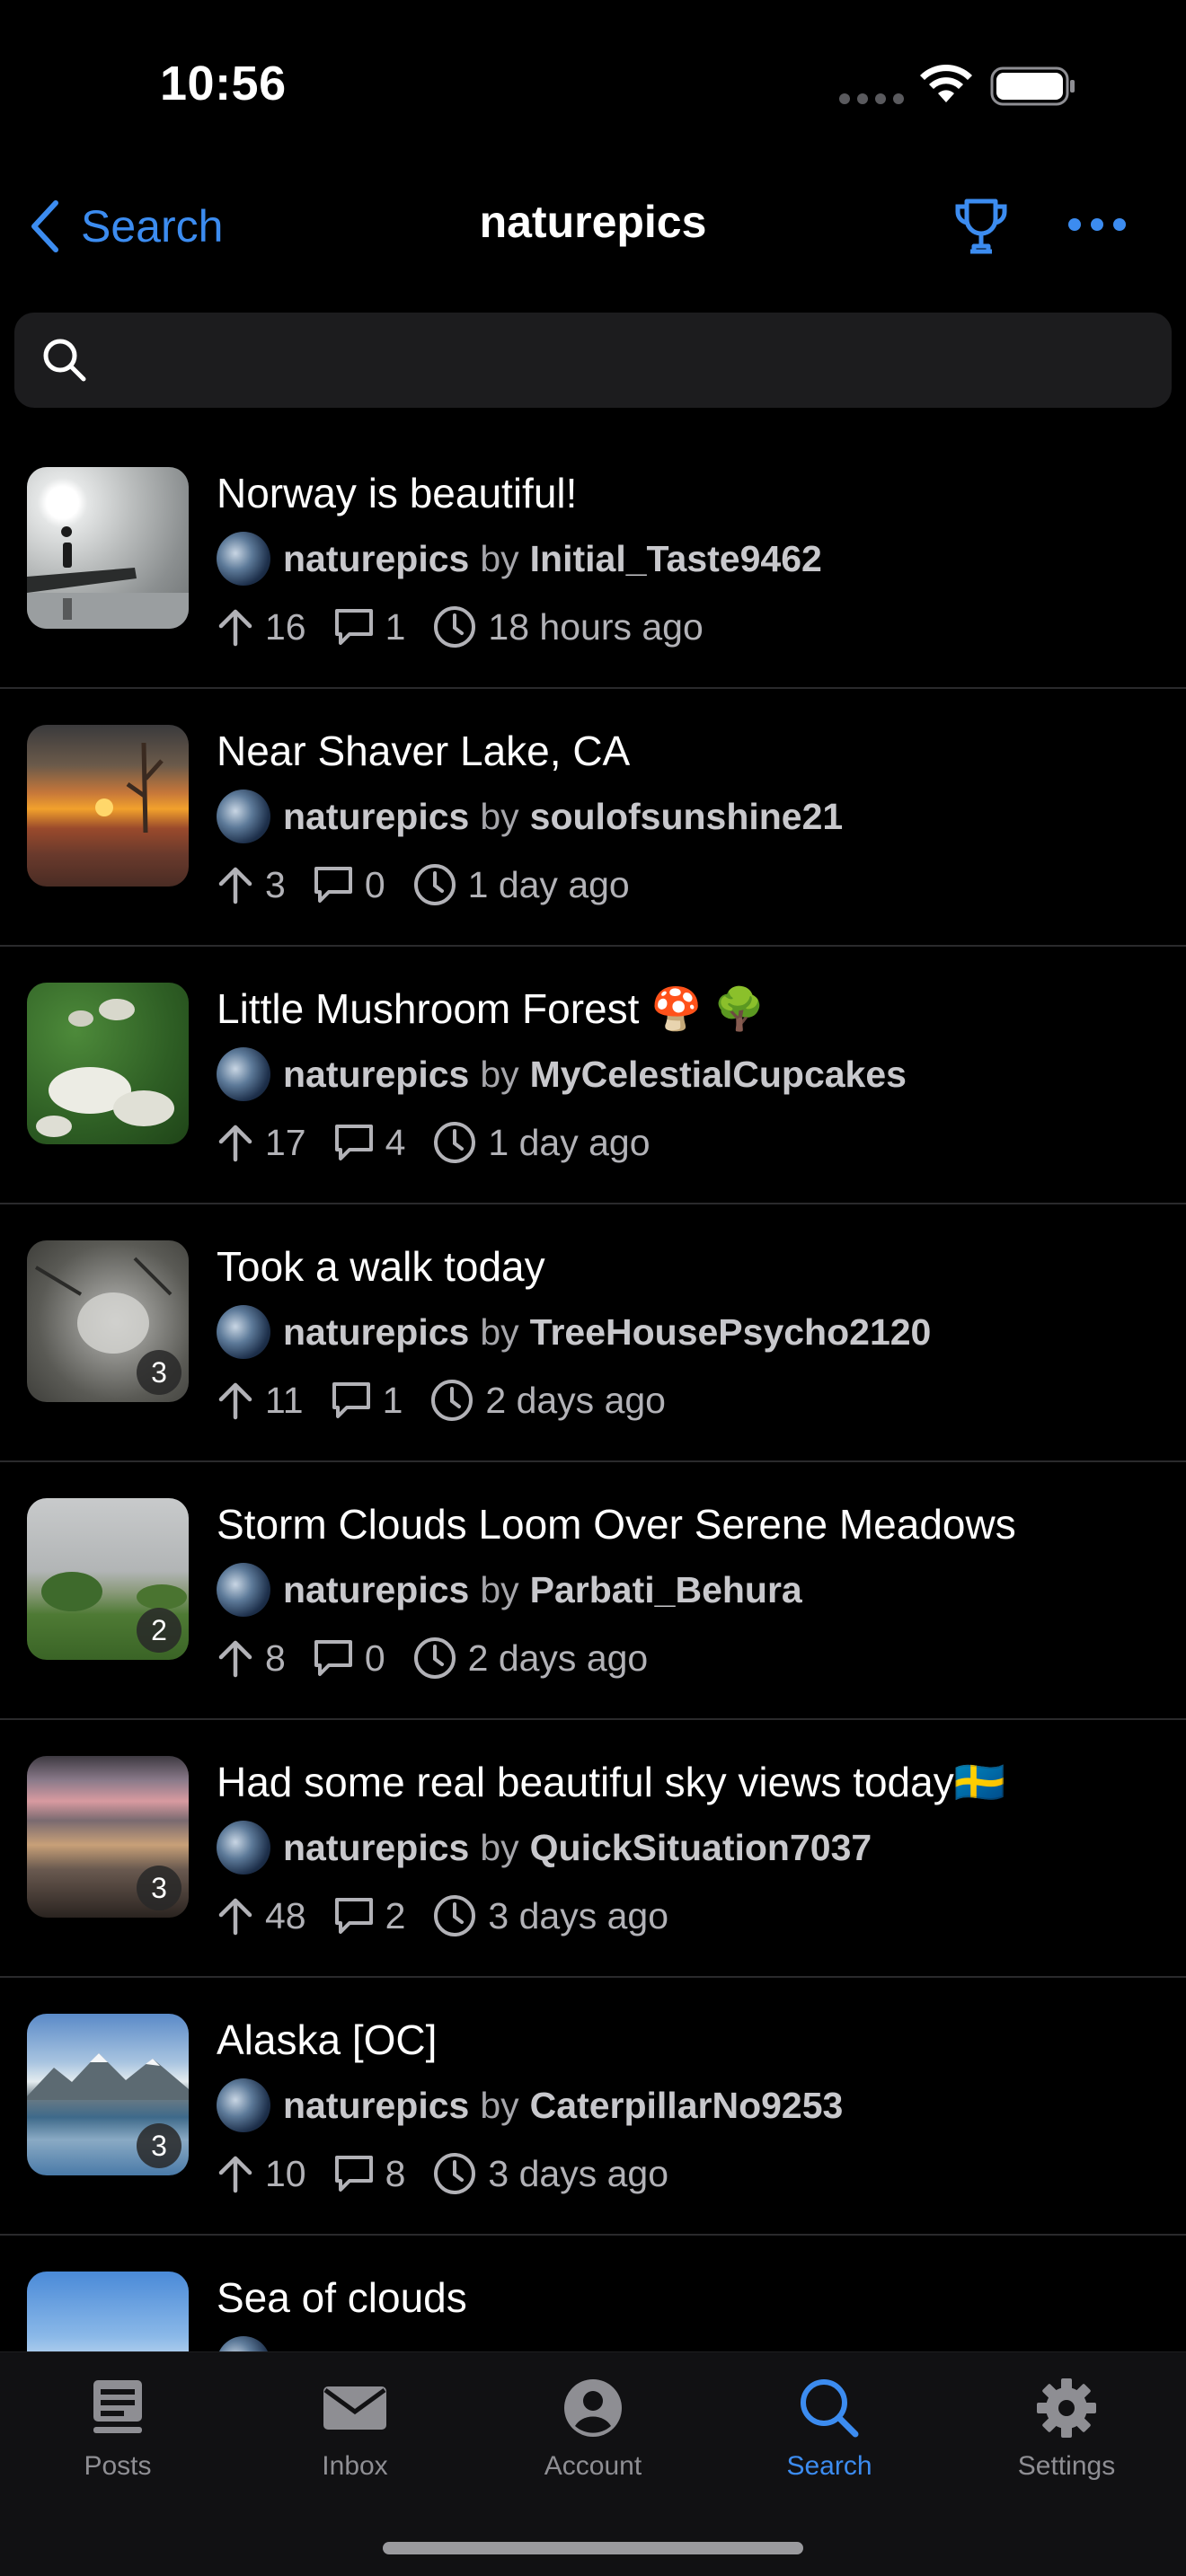 The image size is (1186, 2576). I want to click on post-title: Near Shaver Lake, CA, so click(423, 751).